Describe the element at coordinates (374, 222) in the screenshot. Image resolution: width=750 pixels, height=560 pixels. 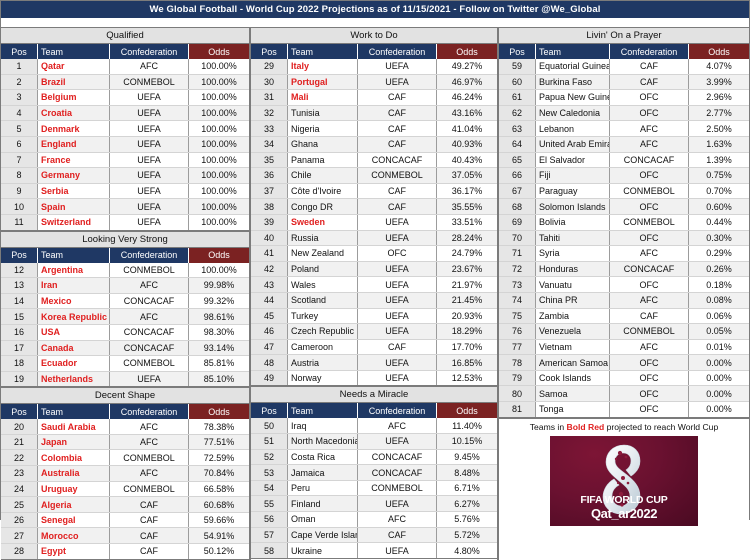
I see `table-row: 39 Sweden UEFA 33.51%` at that location.